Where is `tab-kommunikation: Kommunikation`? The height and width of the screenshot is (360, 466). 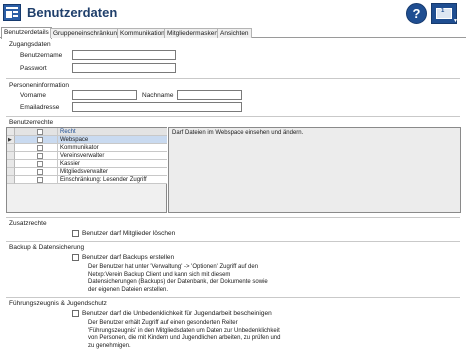 tab-kommunikation: Kommunikation is located at coordinates (142, 33).